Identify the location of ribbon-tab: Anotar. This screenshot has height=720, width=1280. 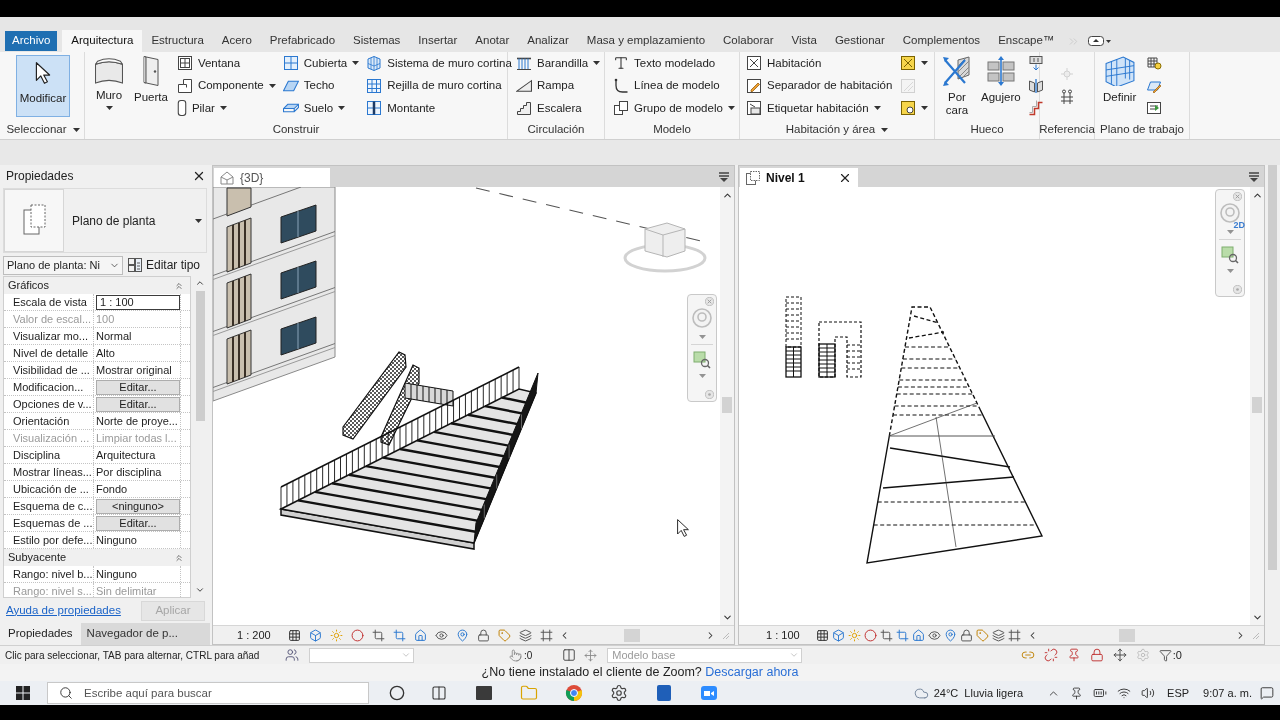
(492, 41).